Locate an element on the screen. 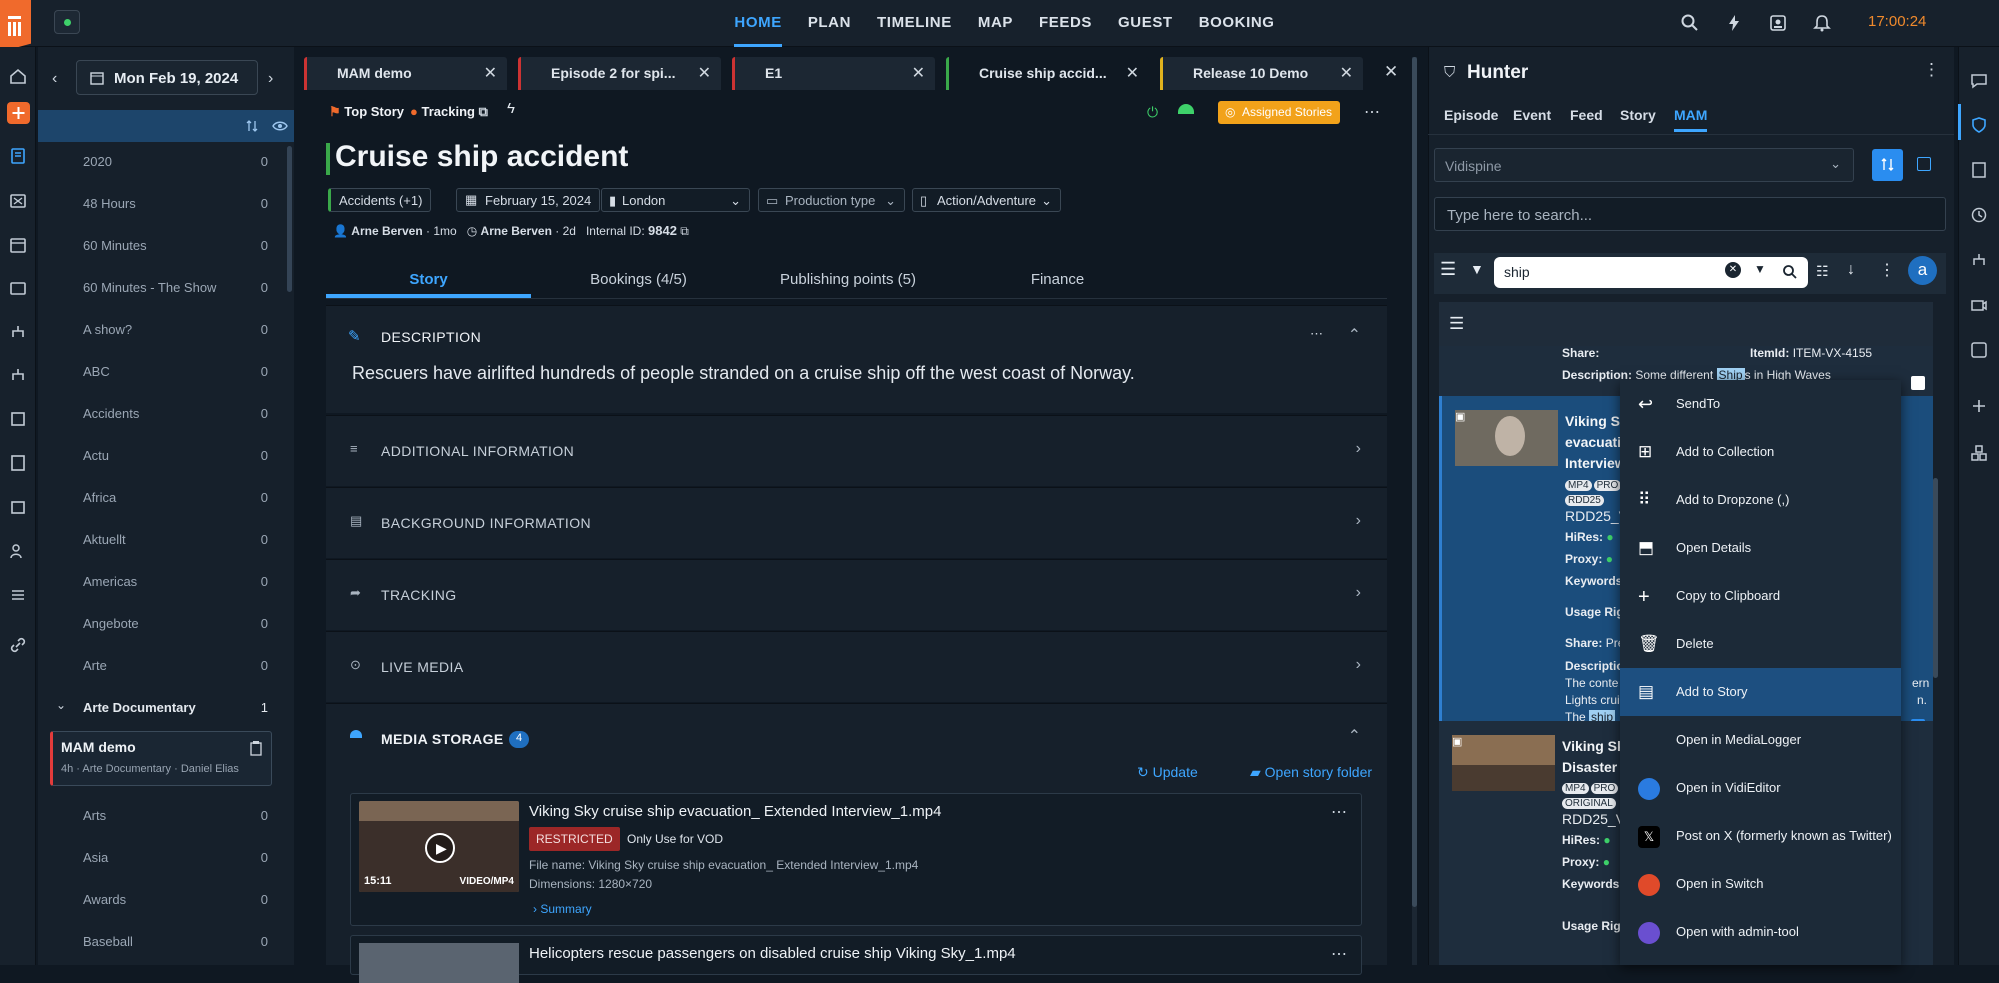  hunter-tab-episode: Episode is located at coordinates (1471, 115).